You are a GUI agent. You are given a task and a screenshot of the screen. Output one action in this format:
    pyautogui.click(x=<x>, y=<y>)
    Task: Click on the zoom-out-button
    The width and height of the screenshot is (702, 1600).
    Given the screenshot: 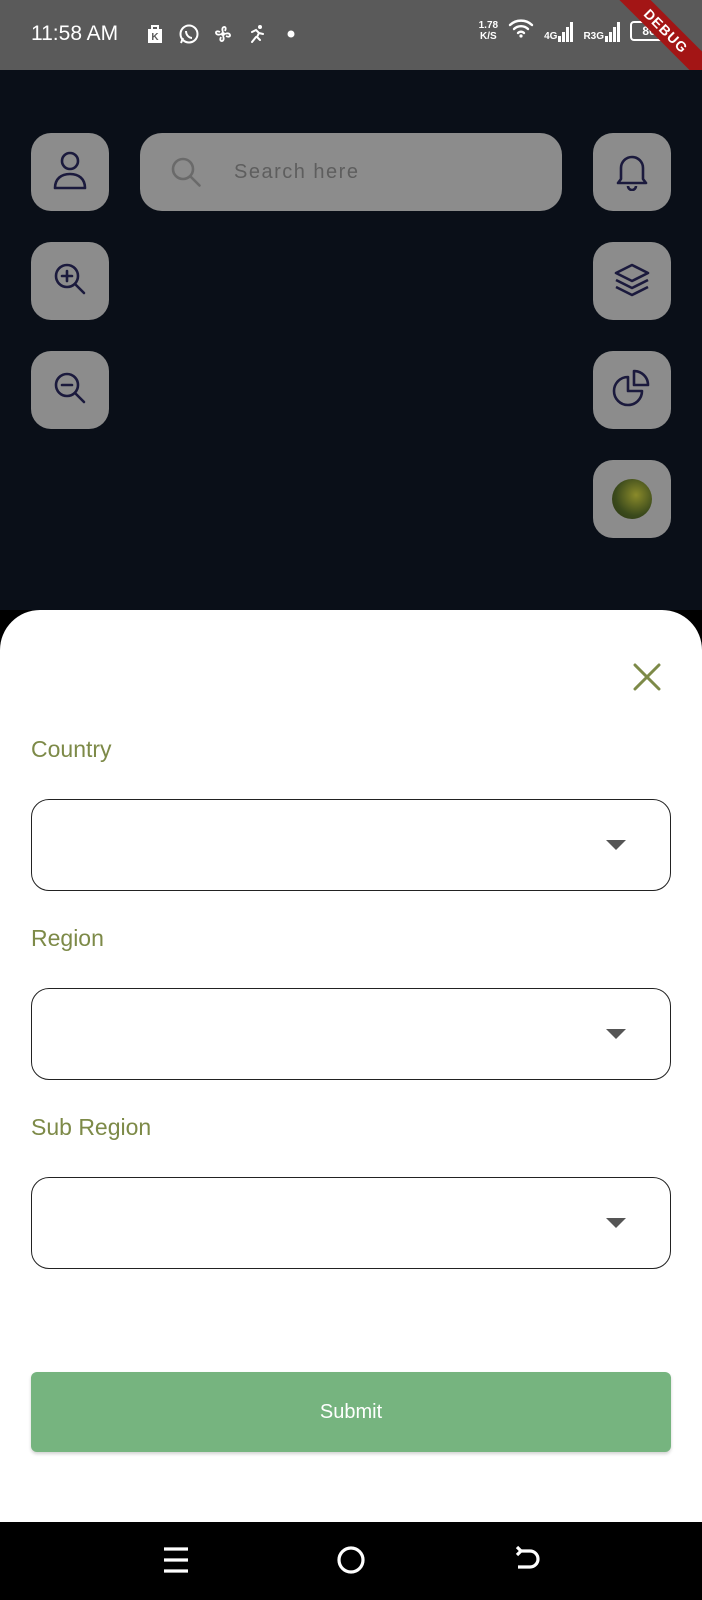 What is the action you would take?
    pyautogui.click(x=70, y=390)
    